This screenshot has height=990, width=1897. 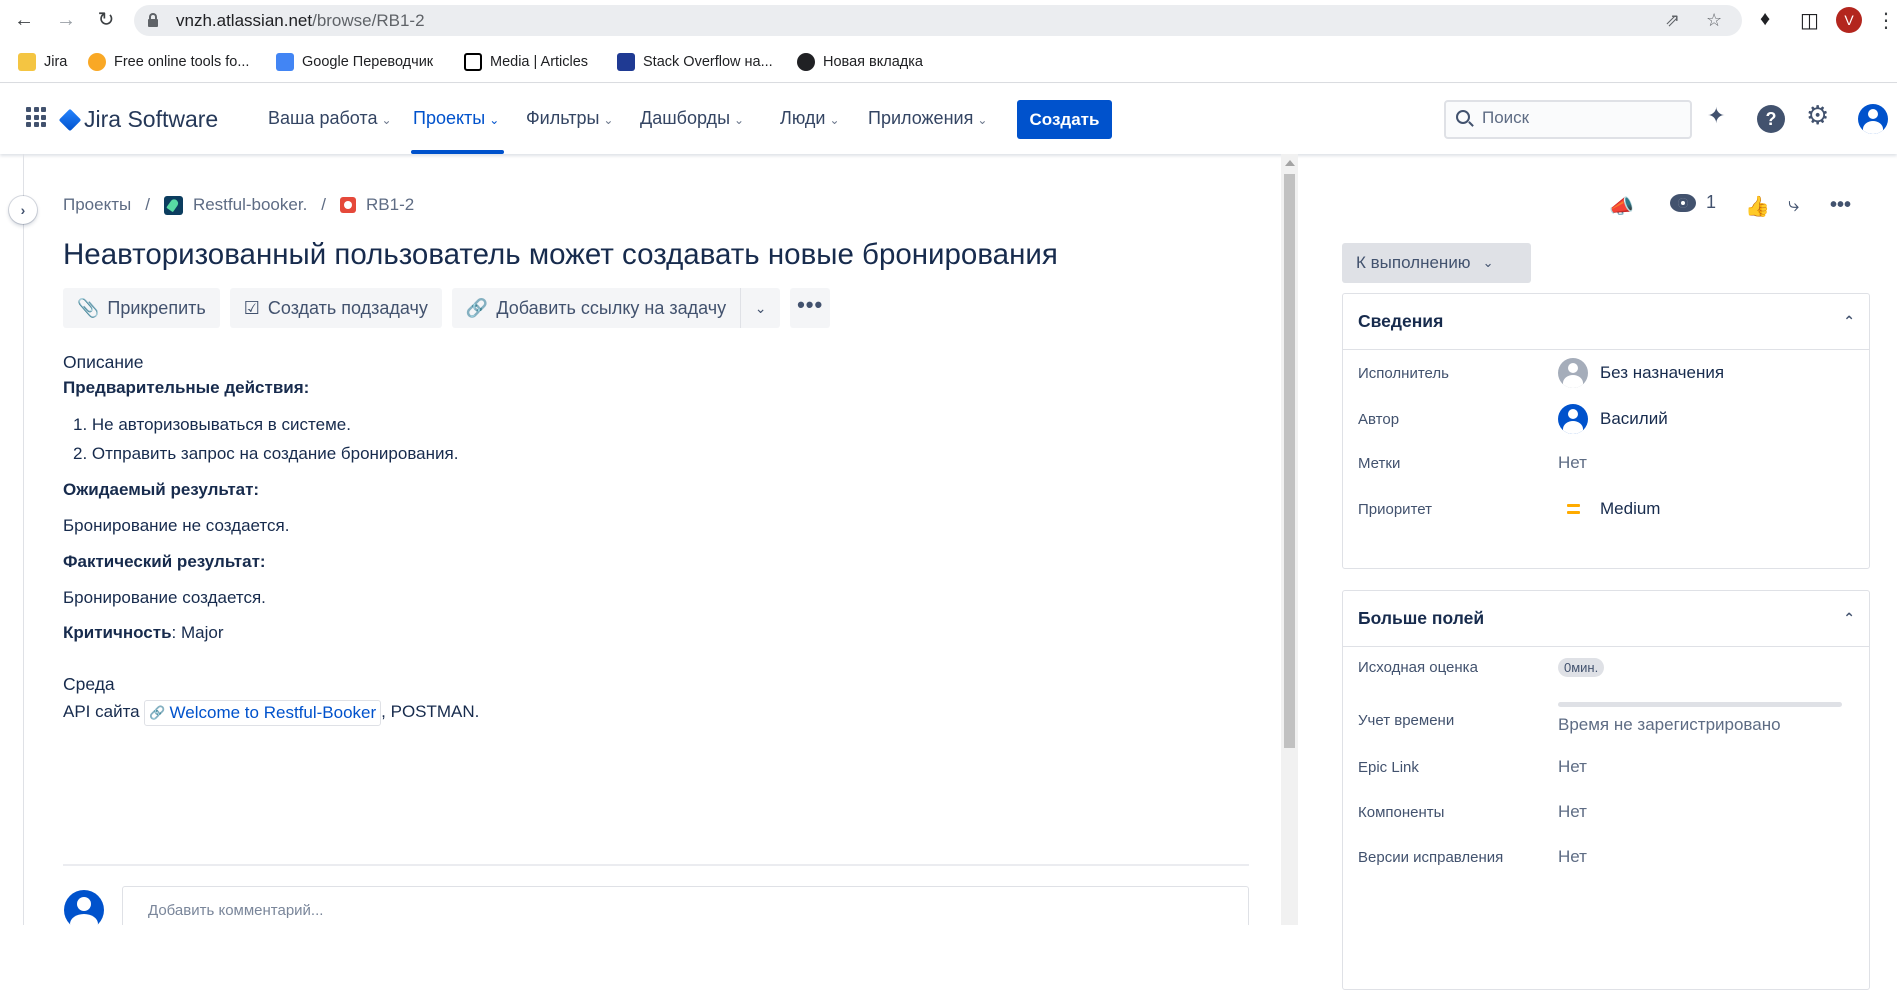 What do you see at coordinates (1064, 119) in the screenshot?
I see `create-button: Создать` at bounding box center [1064, 119].